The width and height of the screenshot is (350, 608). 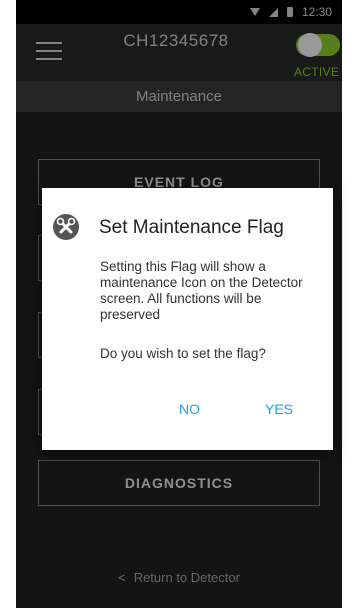 What do you see at coordinates (189, 409) in the screenshot?
I see `no-button: NO` at bounding box center [189, 409].